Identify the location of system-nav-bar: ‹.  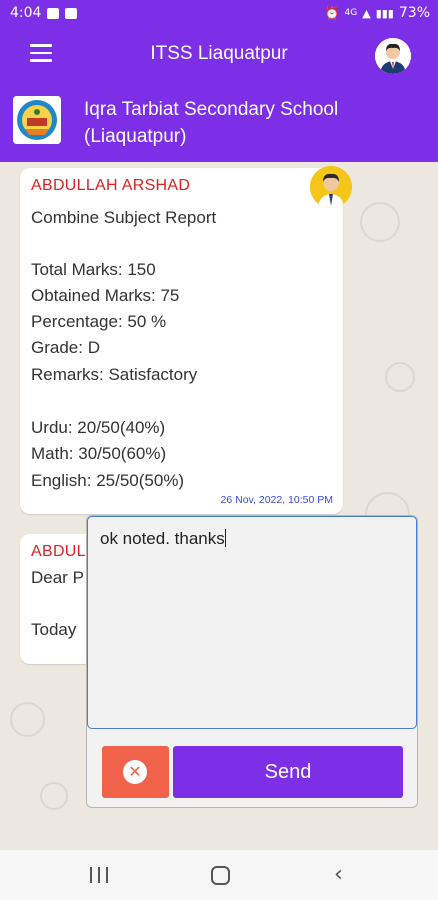
(219, 875).